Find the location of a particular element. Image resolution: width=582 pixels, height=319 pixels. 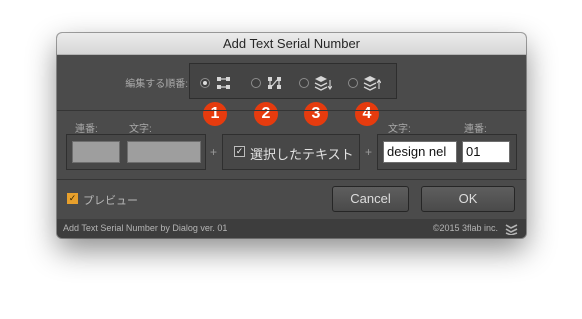

left-text-label: 文字: is located at coordinates (140, 129).